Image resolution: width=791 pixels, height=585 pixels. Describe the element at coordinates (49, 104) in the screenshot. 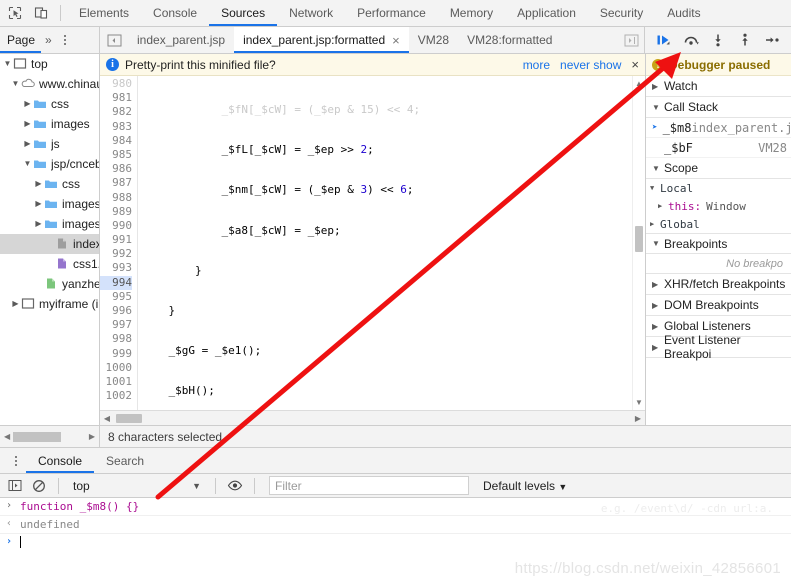

I see `tree-item-css-1: ▶ css` at that location.